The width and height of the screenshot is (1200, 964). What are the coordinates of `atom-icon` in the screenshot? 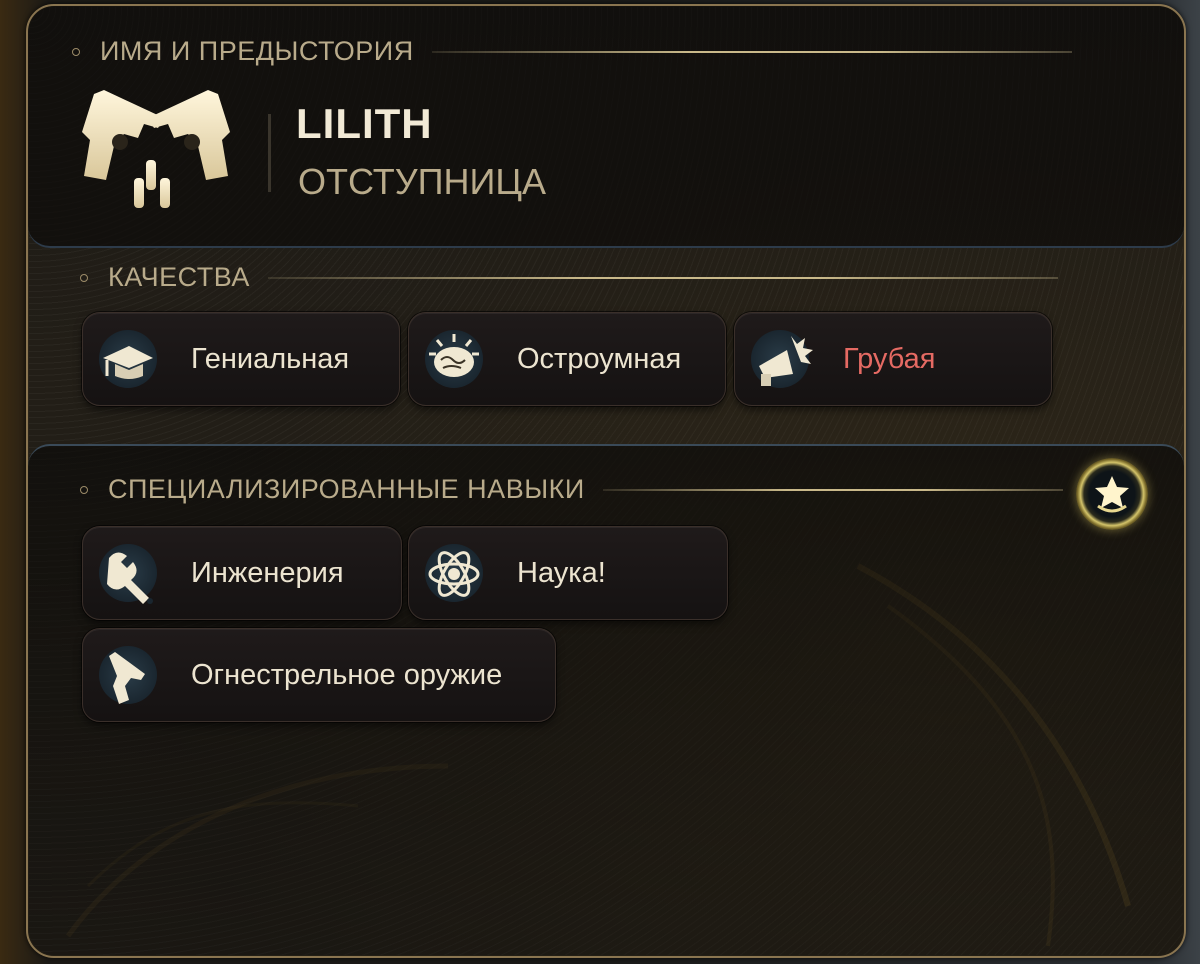 It's located at (454, 573).